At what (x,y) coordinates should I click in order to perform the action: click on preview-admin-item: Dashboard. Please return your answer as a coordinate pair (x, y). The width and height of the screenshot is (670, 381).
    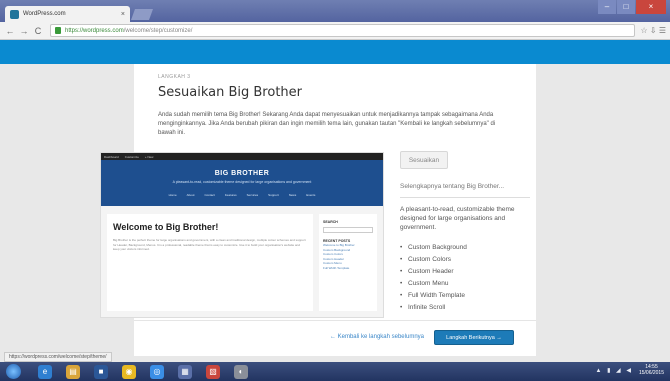
    Looking at the image, I should click on (111, 156).